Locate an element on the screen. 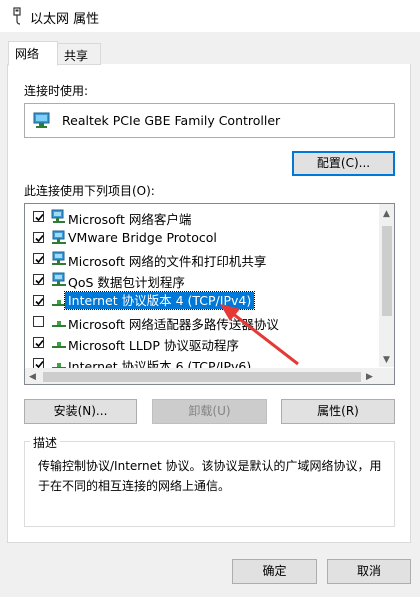  scroll-right-icon: ▶ is located at coordinates (369, 377).